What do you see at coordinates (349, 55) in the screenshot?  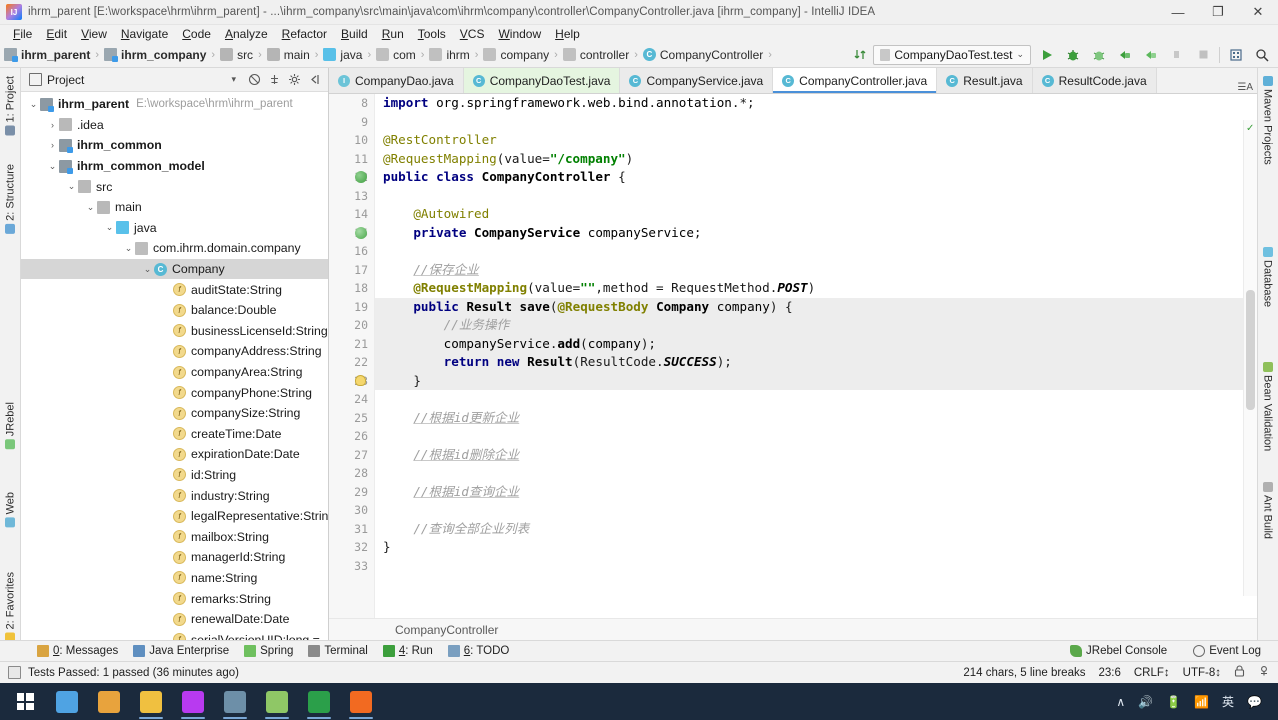 I see `breadcrumb-item-java: java ›` at bounding box center [349, 55].